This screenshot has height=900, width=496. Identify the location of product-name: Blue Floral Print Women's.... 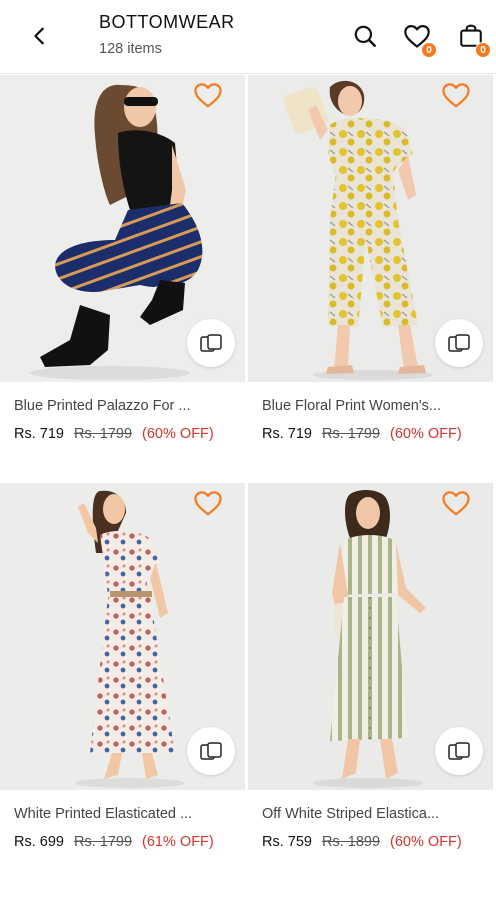
(351, 406).